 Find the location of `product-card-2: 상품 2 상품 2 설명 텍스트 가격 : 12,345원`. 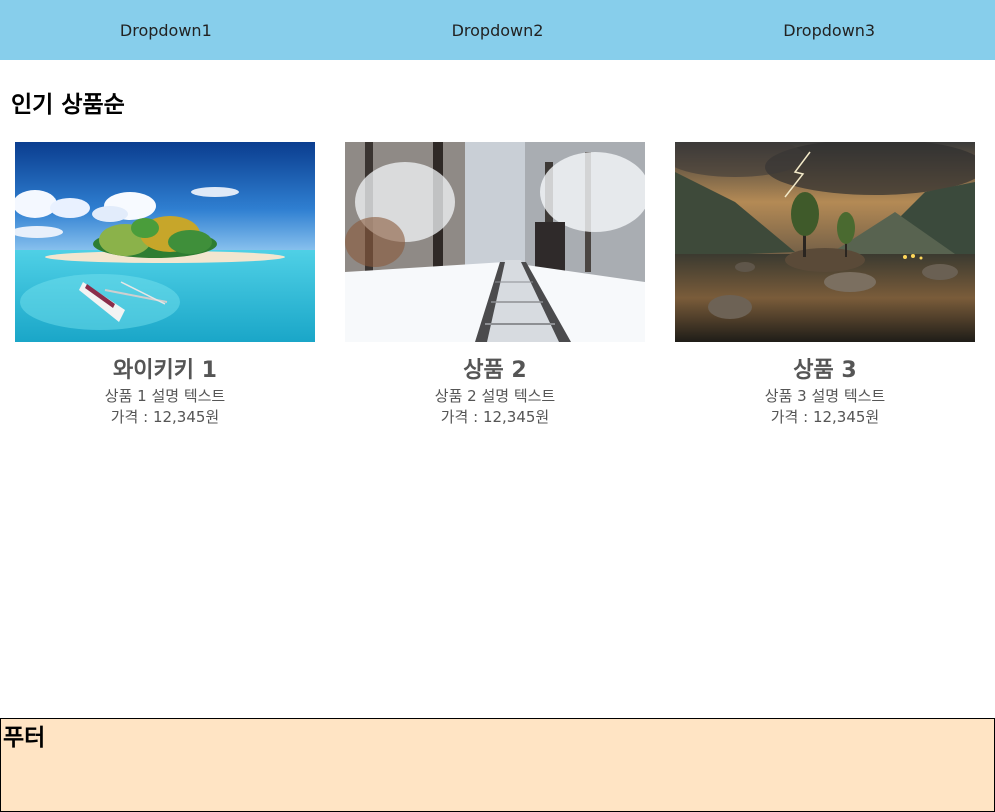

product-card-2: 상품 2 상품 2 설명 텍스트 가격 : 12,345원 is located at coordinates (495, 285).